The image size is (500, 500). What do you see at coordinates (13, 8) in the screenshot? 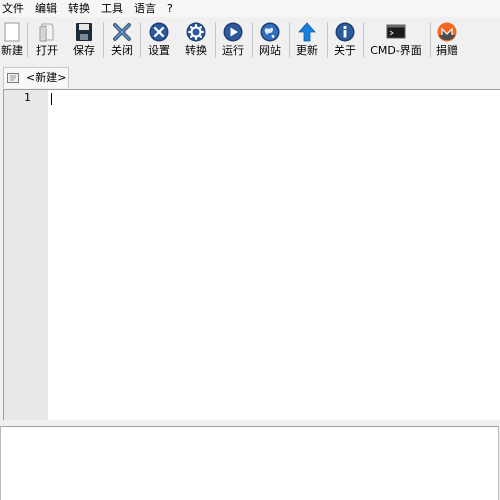
I see `menu-file: 文件` at bounding box center [13, 8].